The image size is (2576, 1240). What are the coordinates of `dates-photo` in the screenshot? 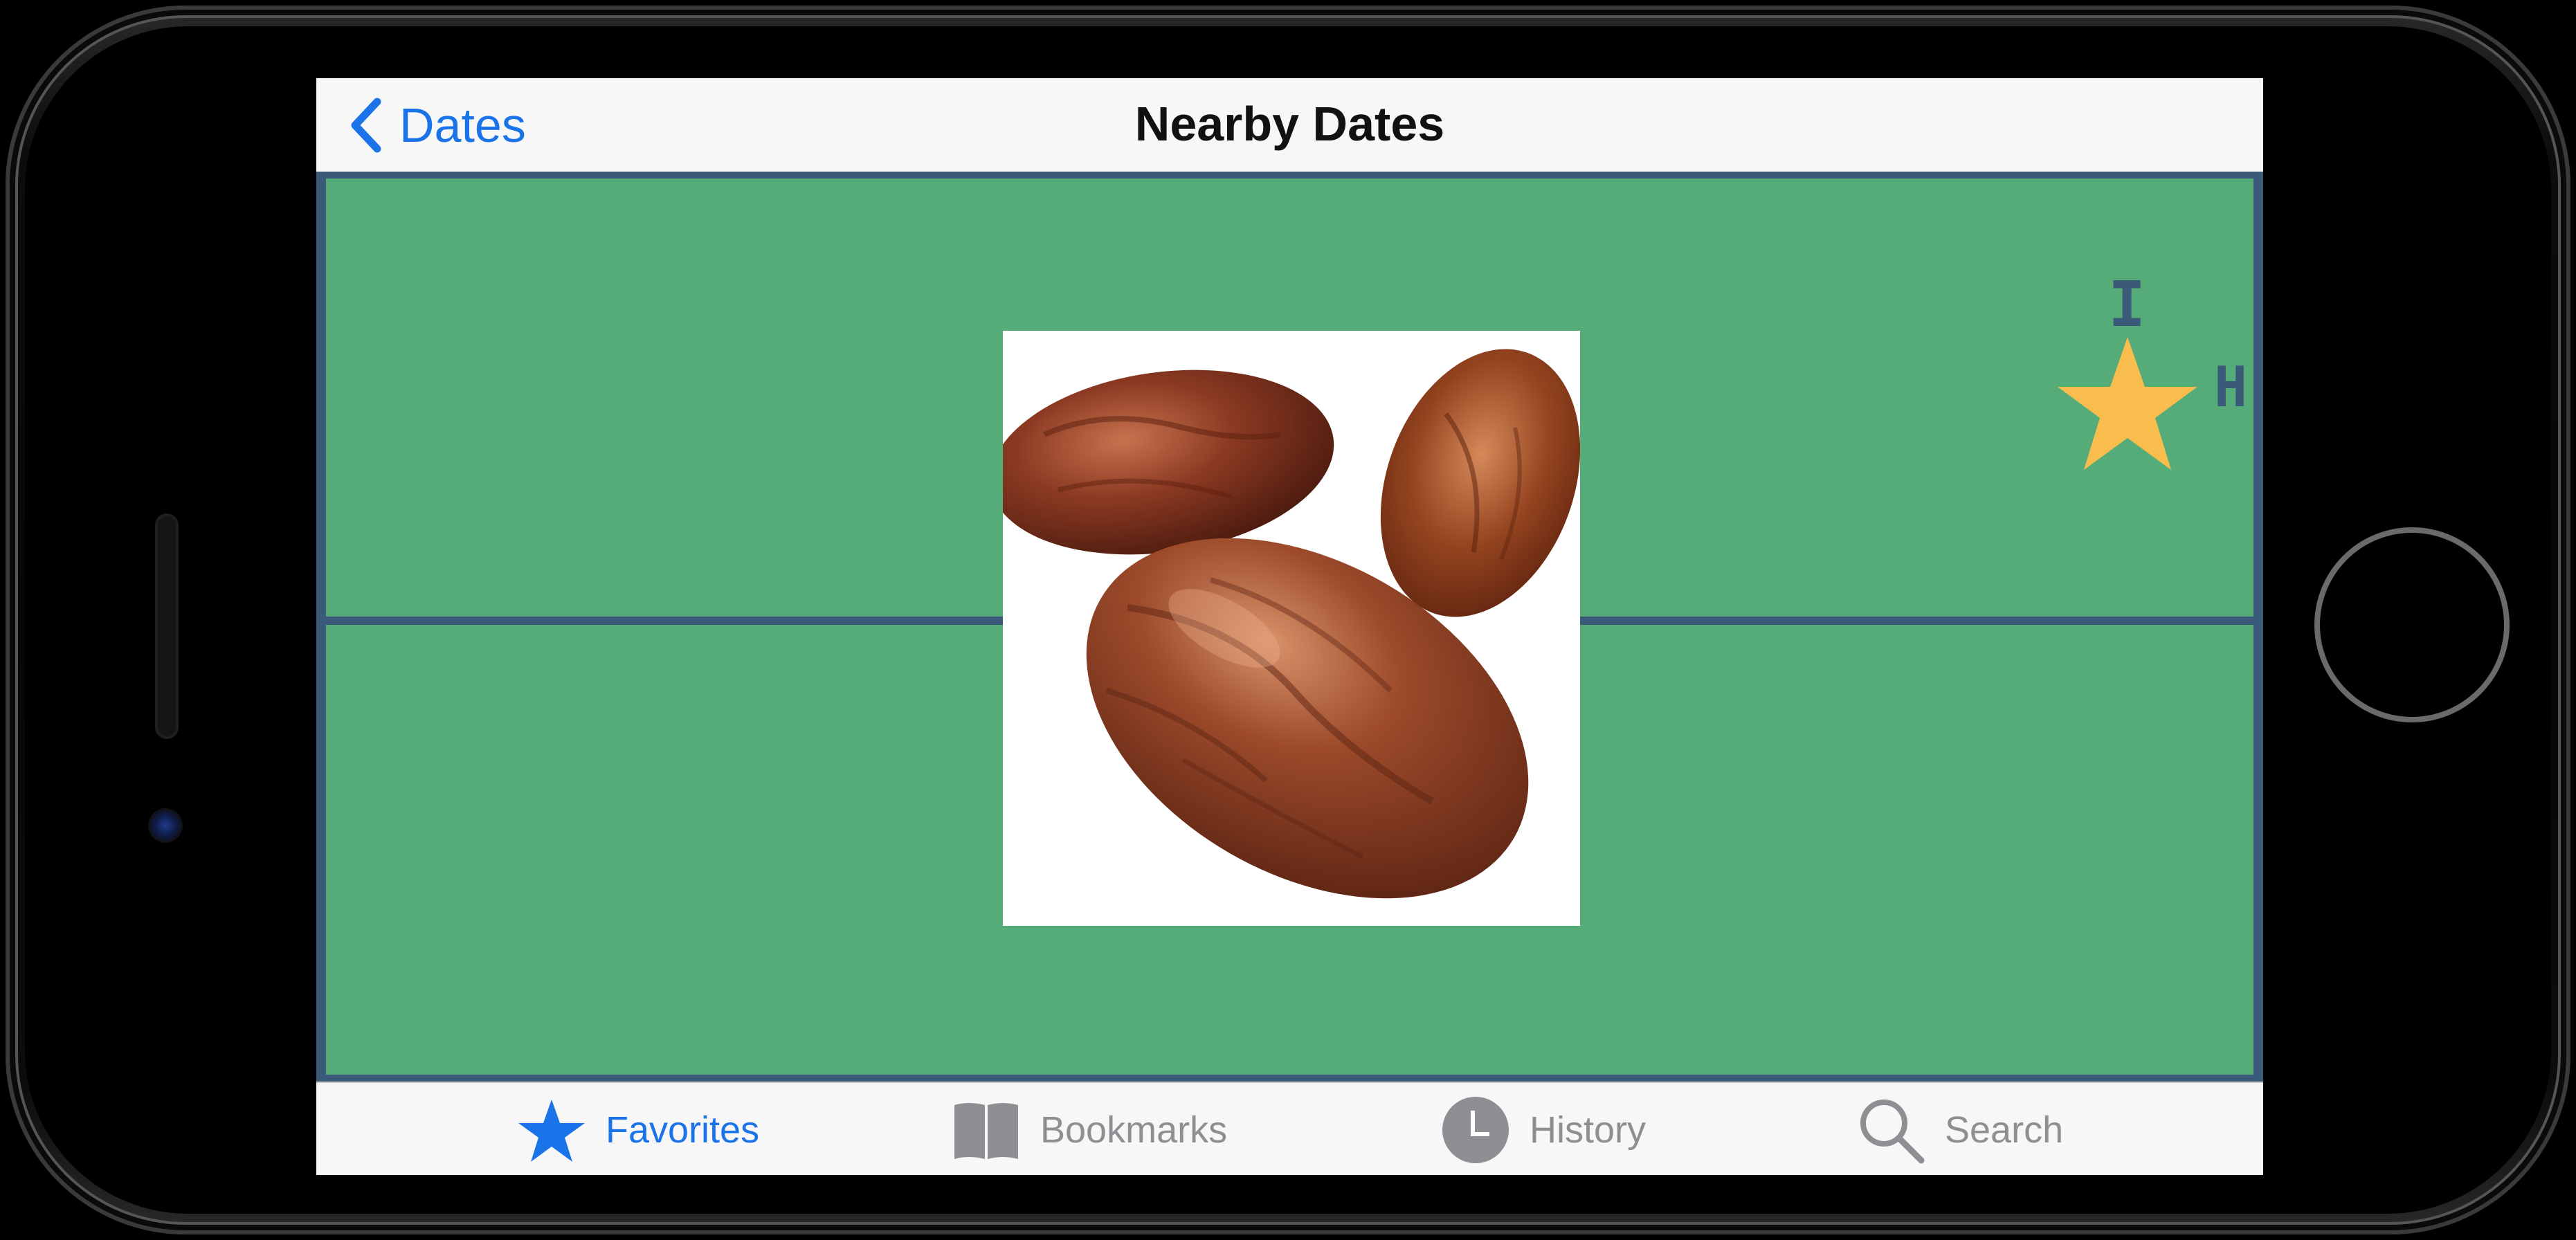 It's located at (1291, 628).